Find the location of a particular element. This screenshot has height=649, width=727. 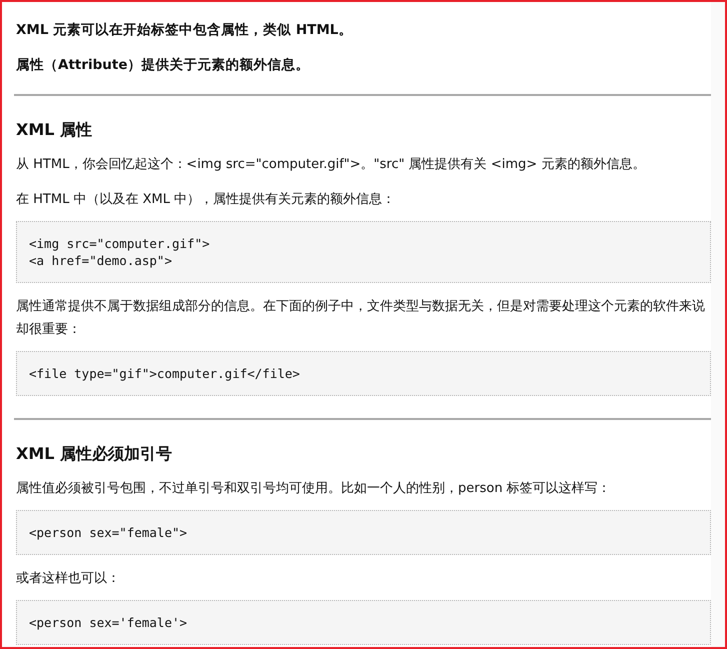

section-heading: XML 属性必须加引号 is located at coordinates (95, 454).